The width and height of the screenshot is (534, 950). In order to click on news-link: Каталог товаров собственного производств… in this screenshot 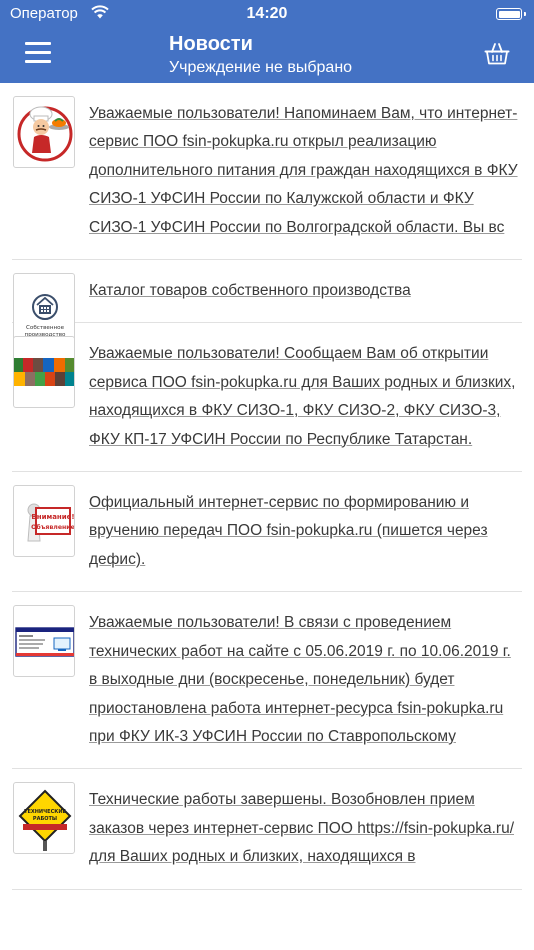, I will do `click(305, 291)`.